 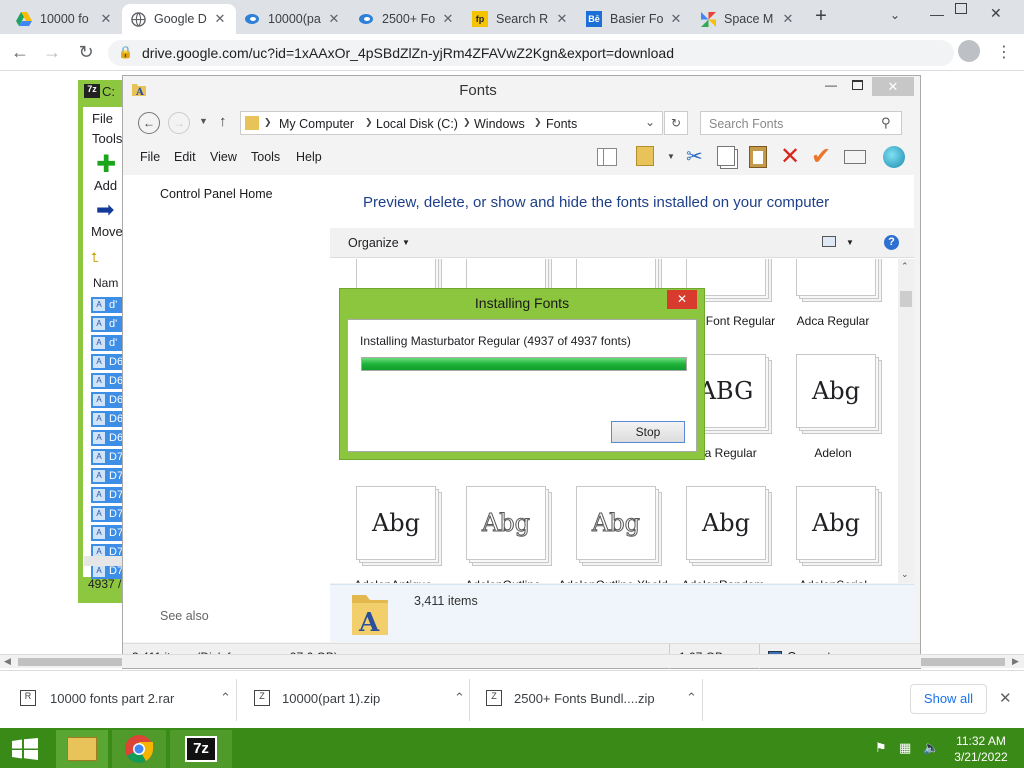 I want to click on restore-icon, so click(x=961, y=8).